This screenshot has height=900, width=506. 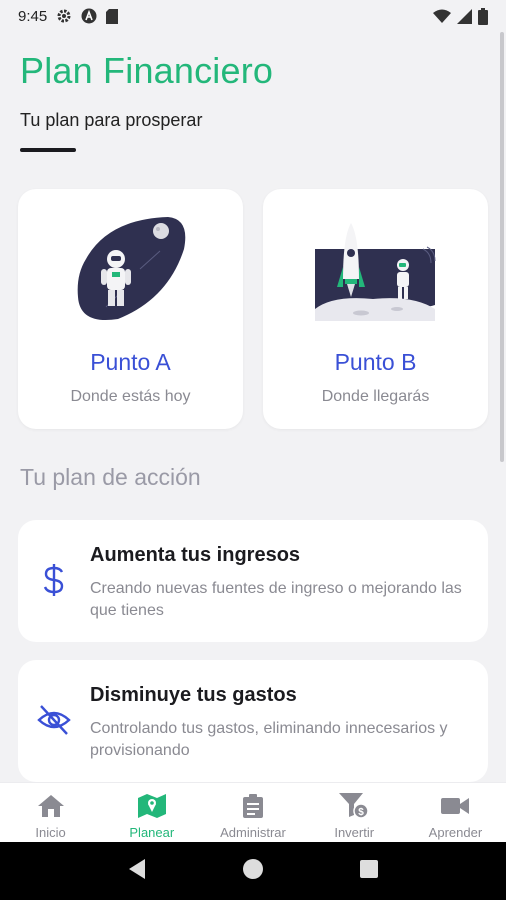 I want to click on a-circle-icon, so click(x=89, y=16).